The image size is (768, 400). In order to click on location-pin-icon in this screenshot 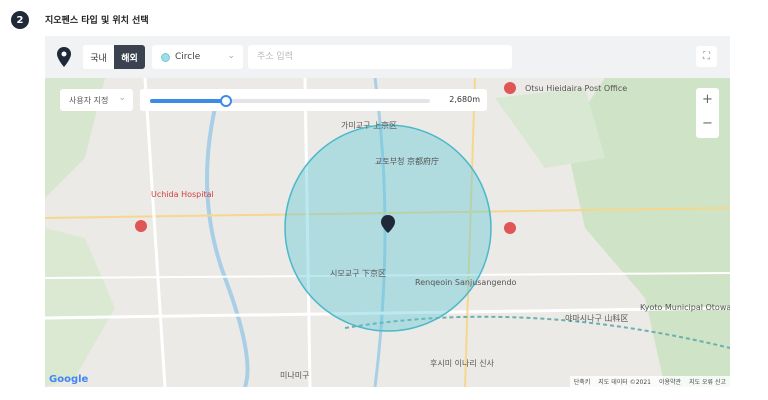, I will do `click(64, 57)`.